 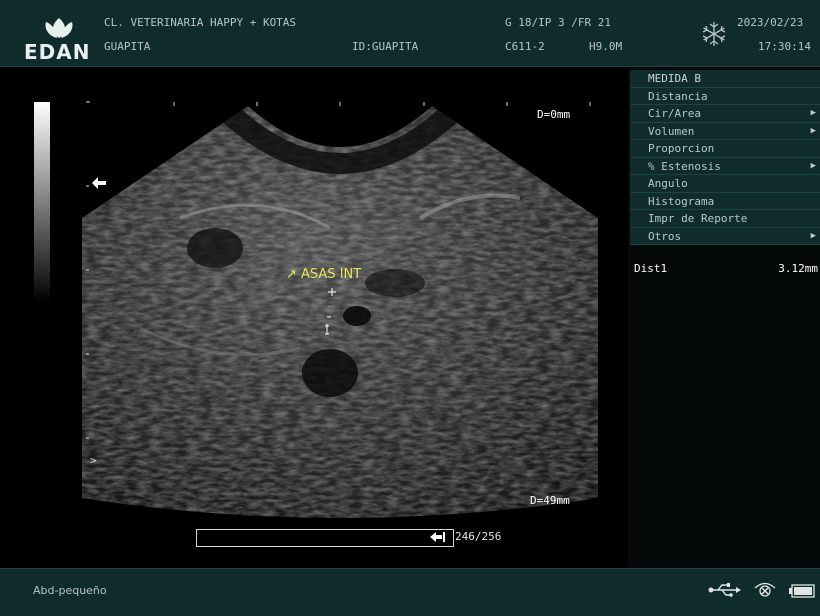 I want to click on patient-id: ID:GUAPITA, so click(x=385, y=46).